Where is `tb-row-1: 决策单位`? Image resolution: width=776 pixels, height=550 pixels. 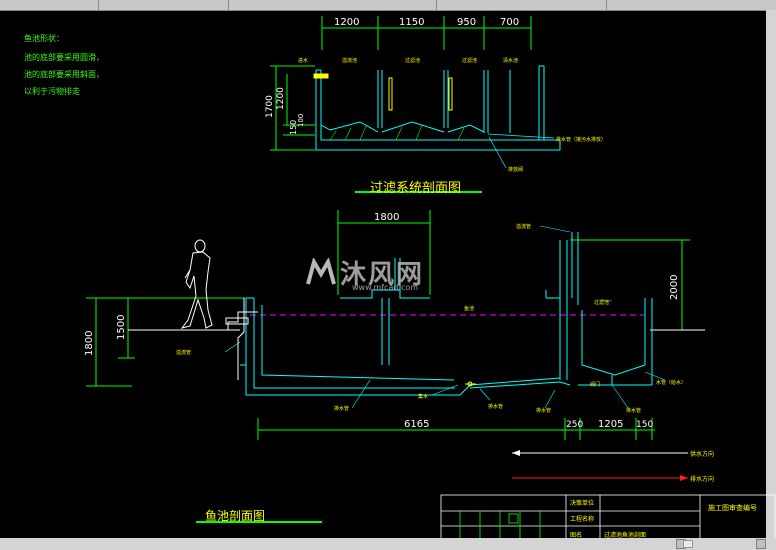
tb-row-1: 决策单位 is located at coordinates (582, 503).